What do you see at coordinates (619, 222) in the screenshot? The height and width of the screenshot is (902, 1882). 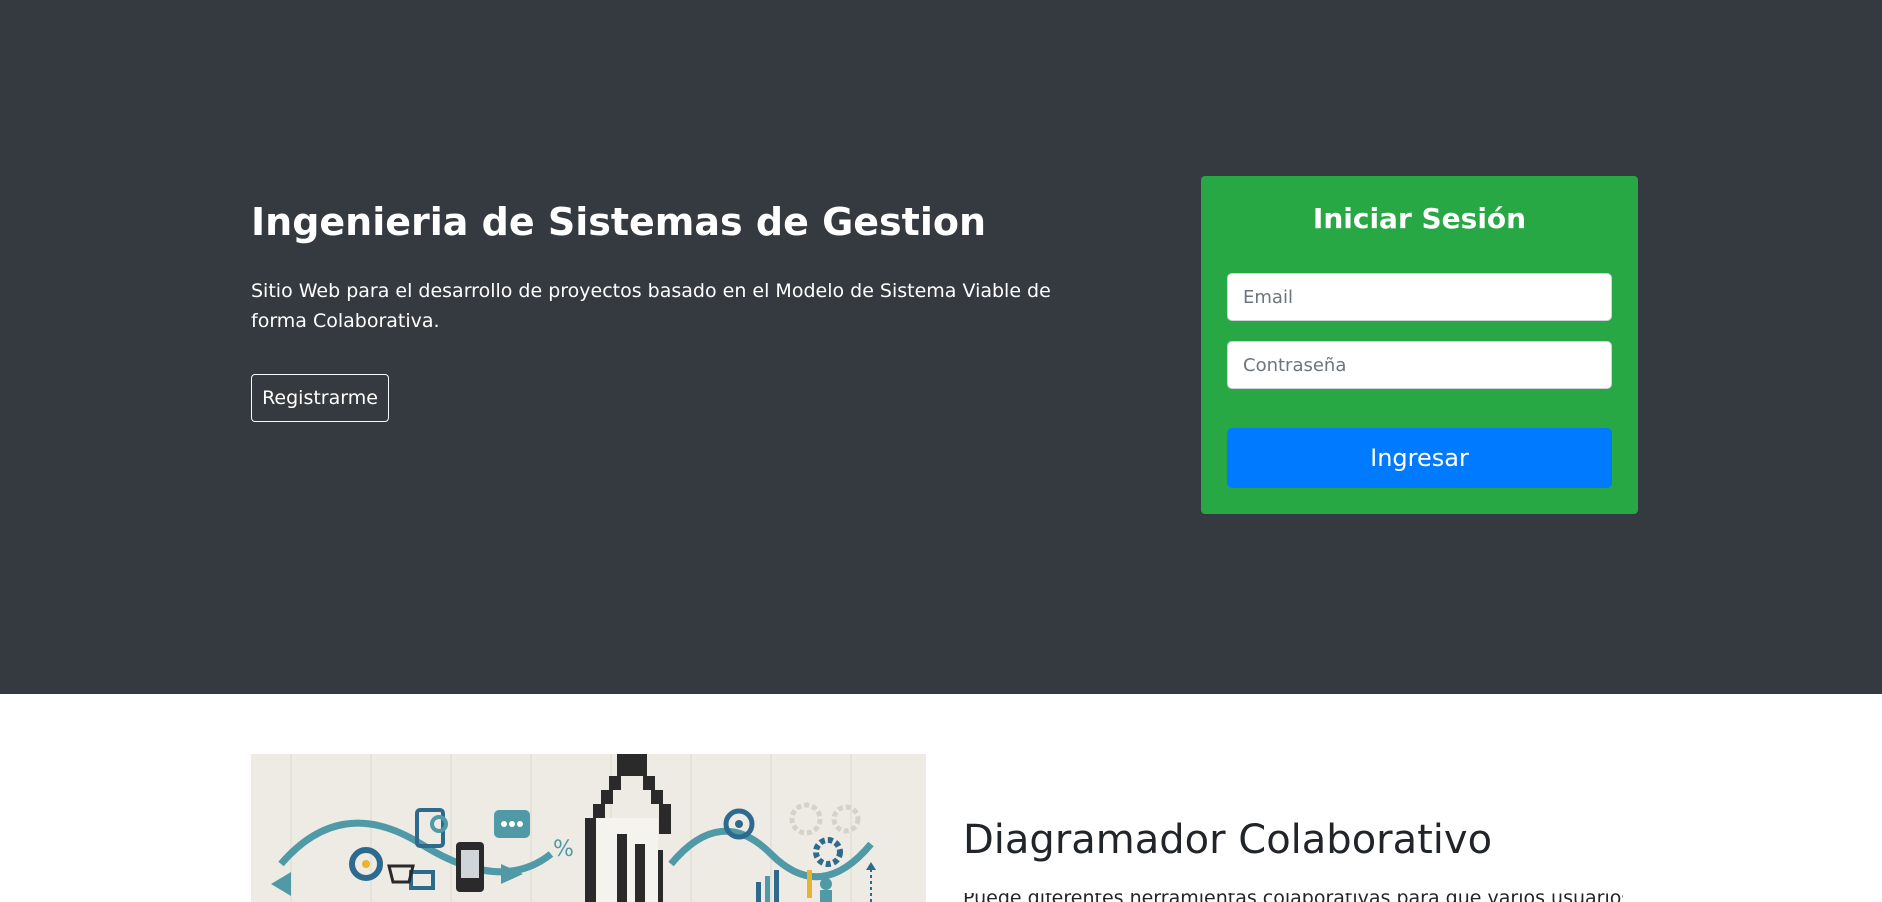 I see `hero-title: Ingenieria de Sistemas de Gestion` at bounding box center [619, 222].